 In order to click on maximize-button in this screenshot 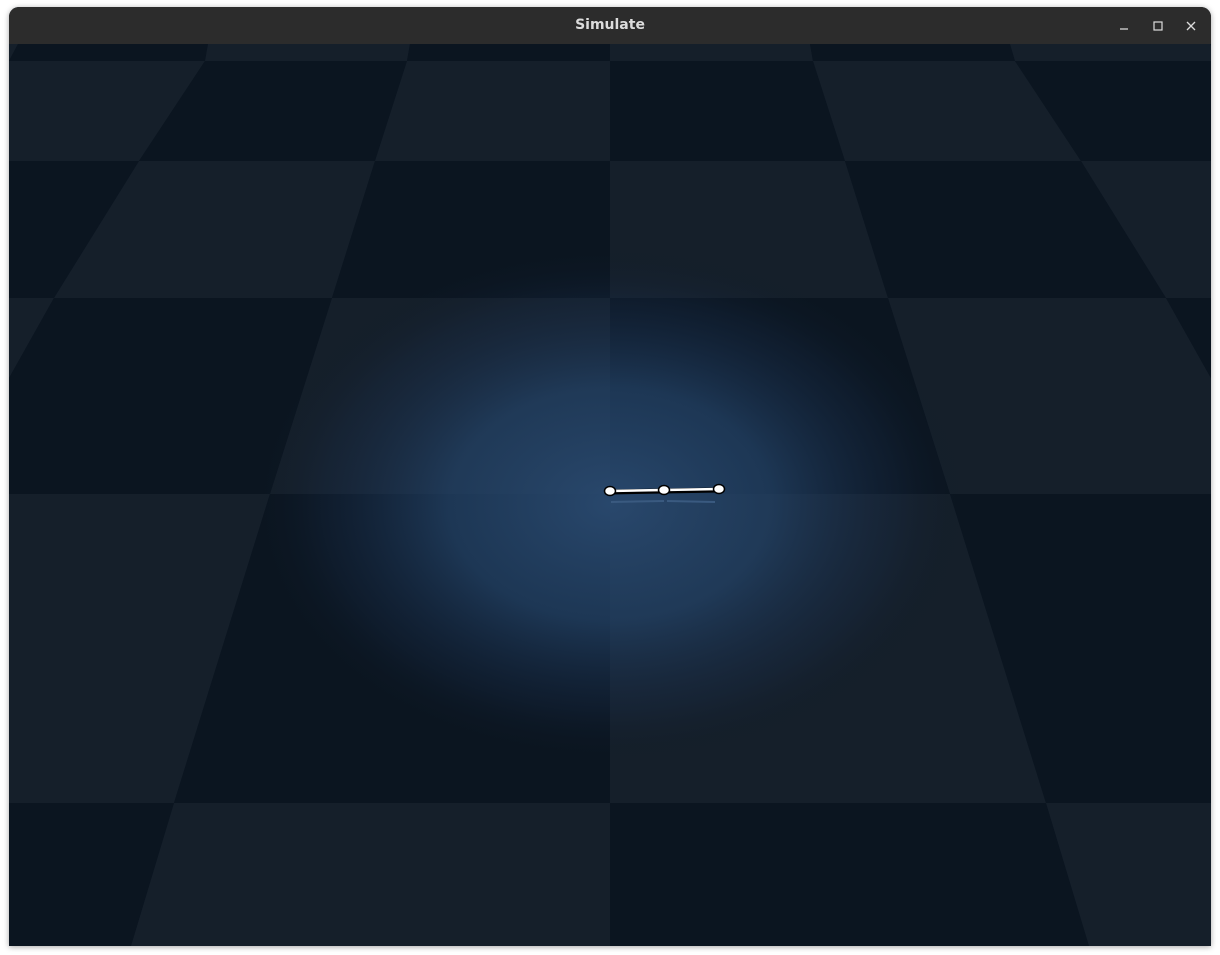, I will do `click(1158, 26)`.